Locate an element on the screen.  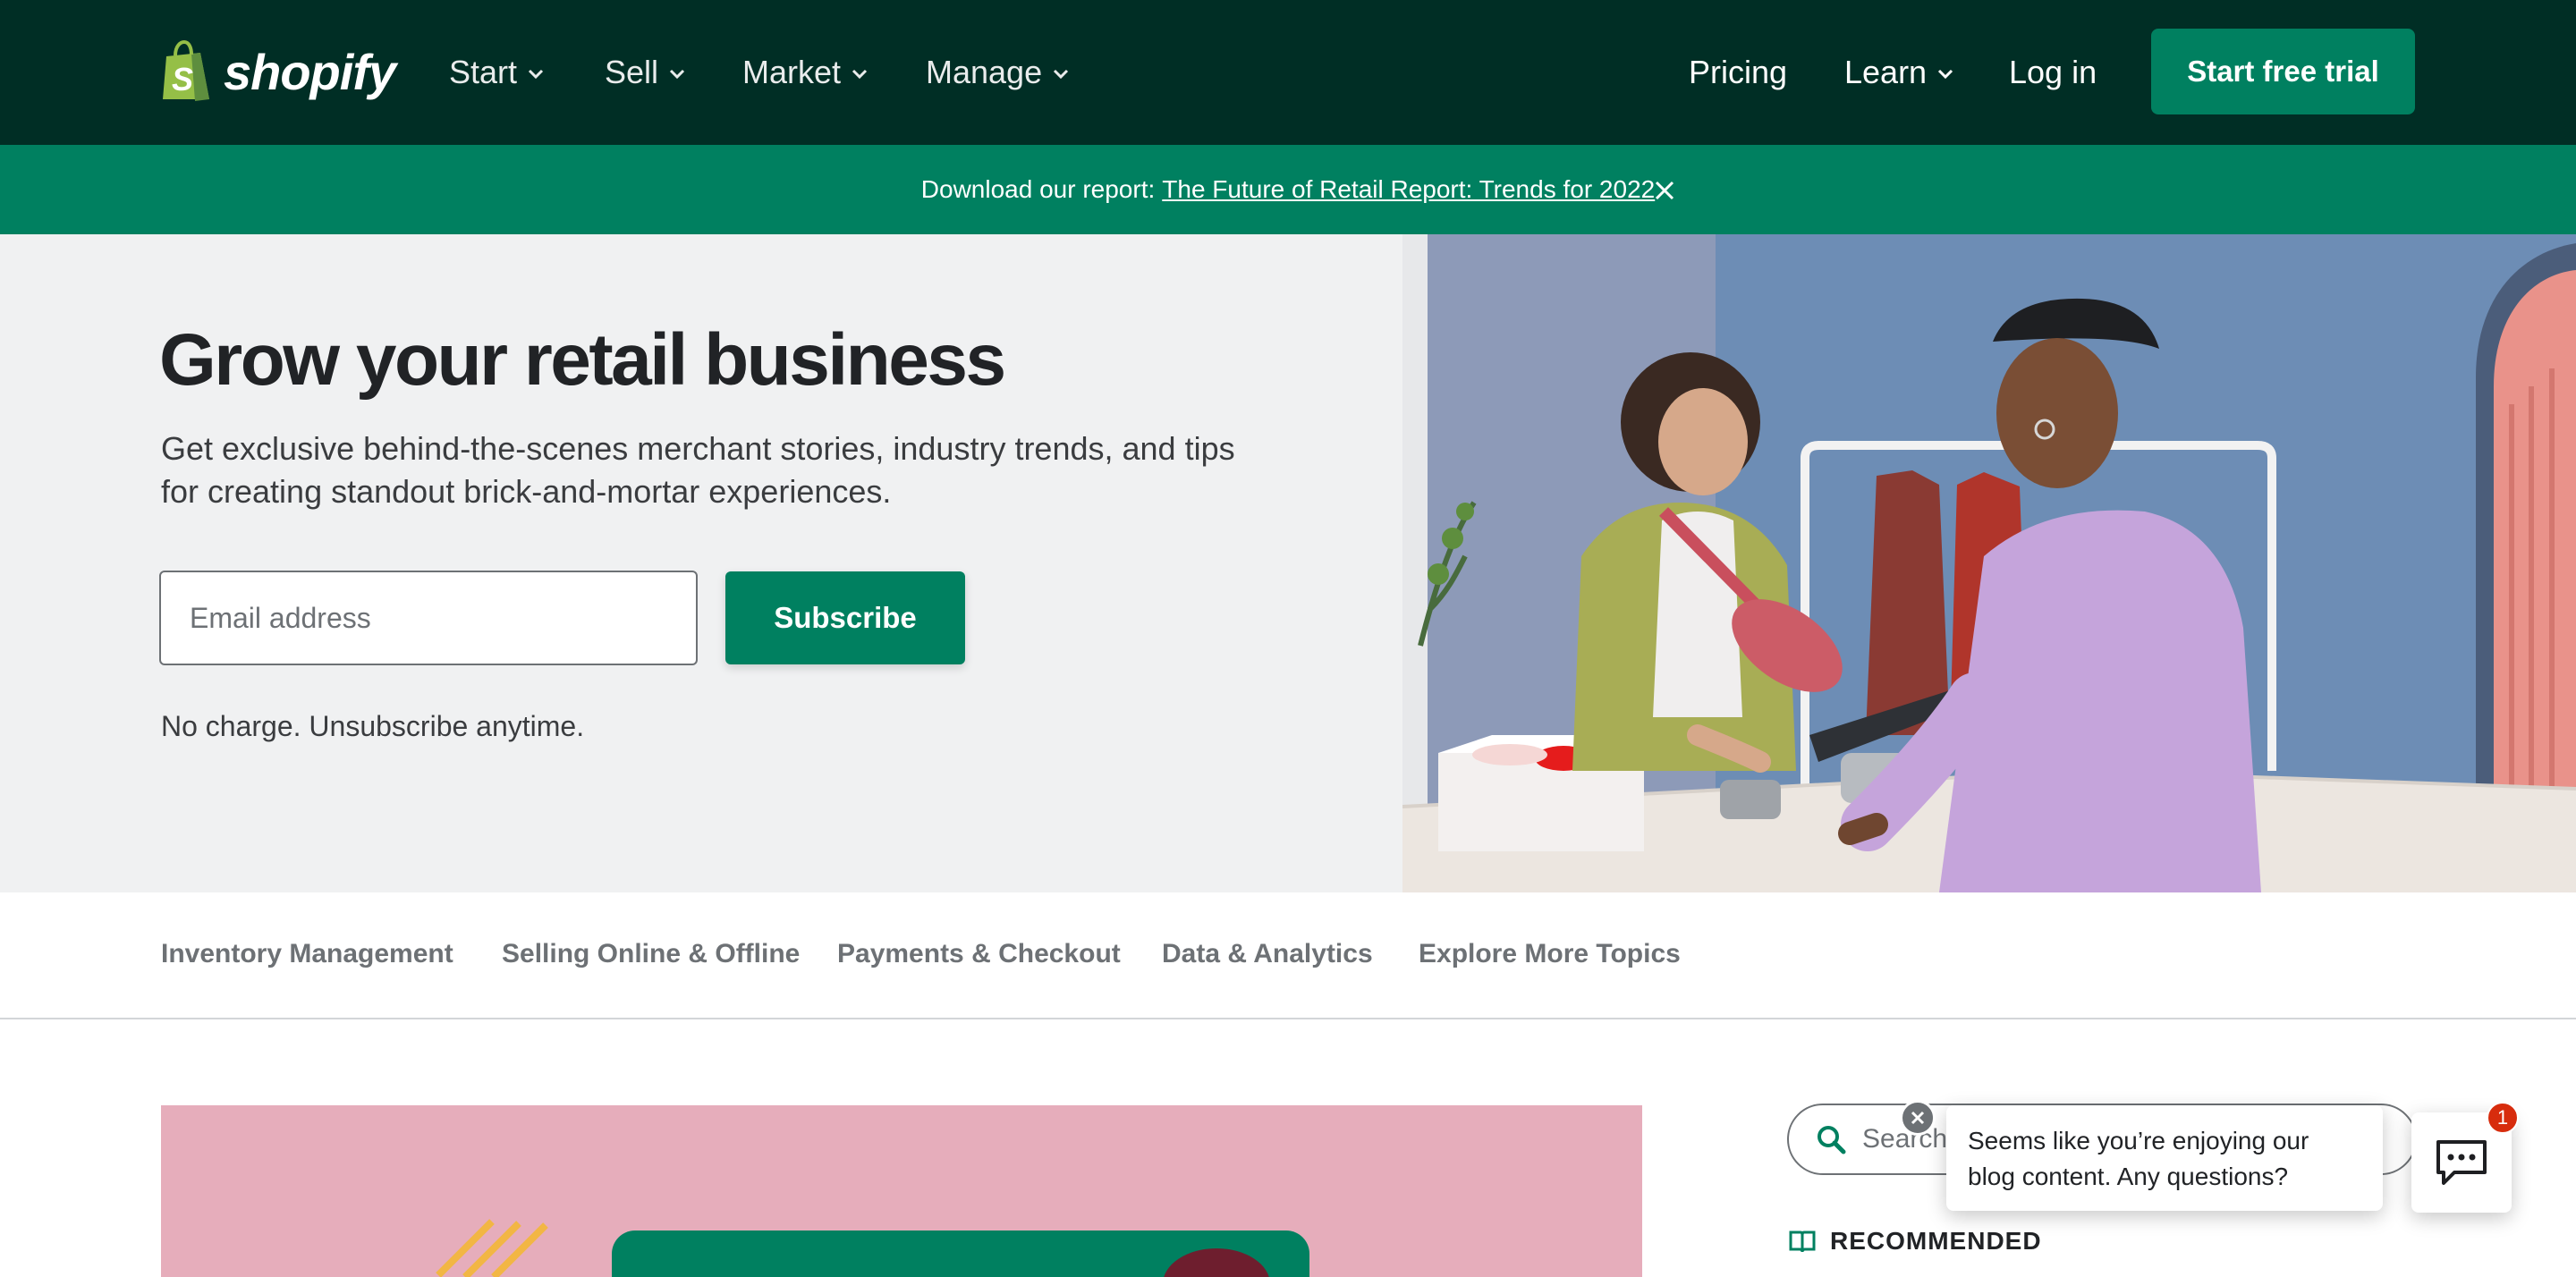
nav-login: Log in is located at coordinates (2053, 72).